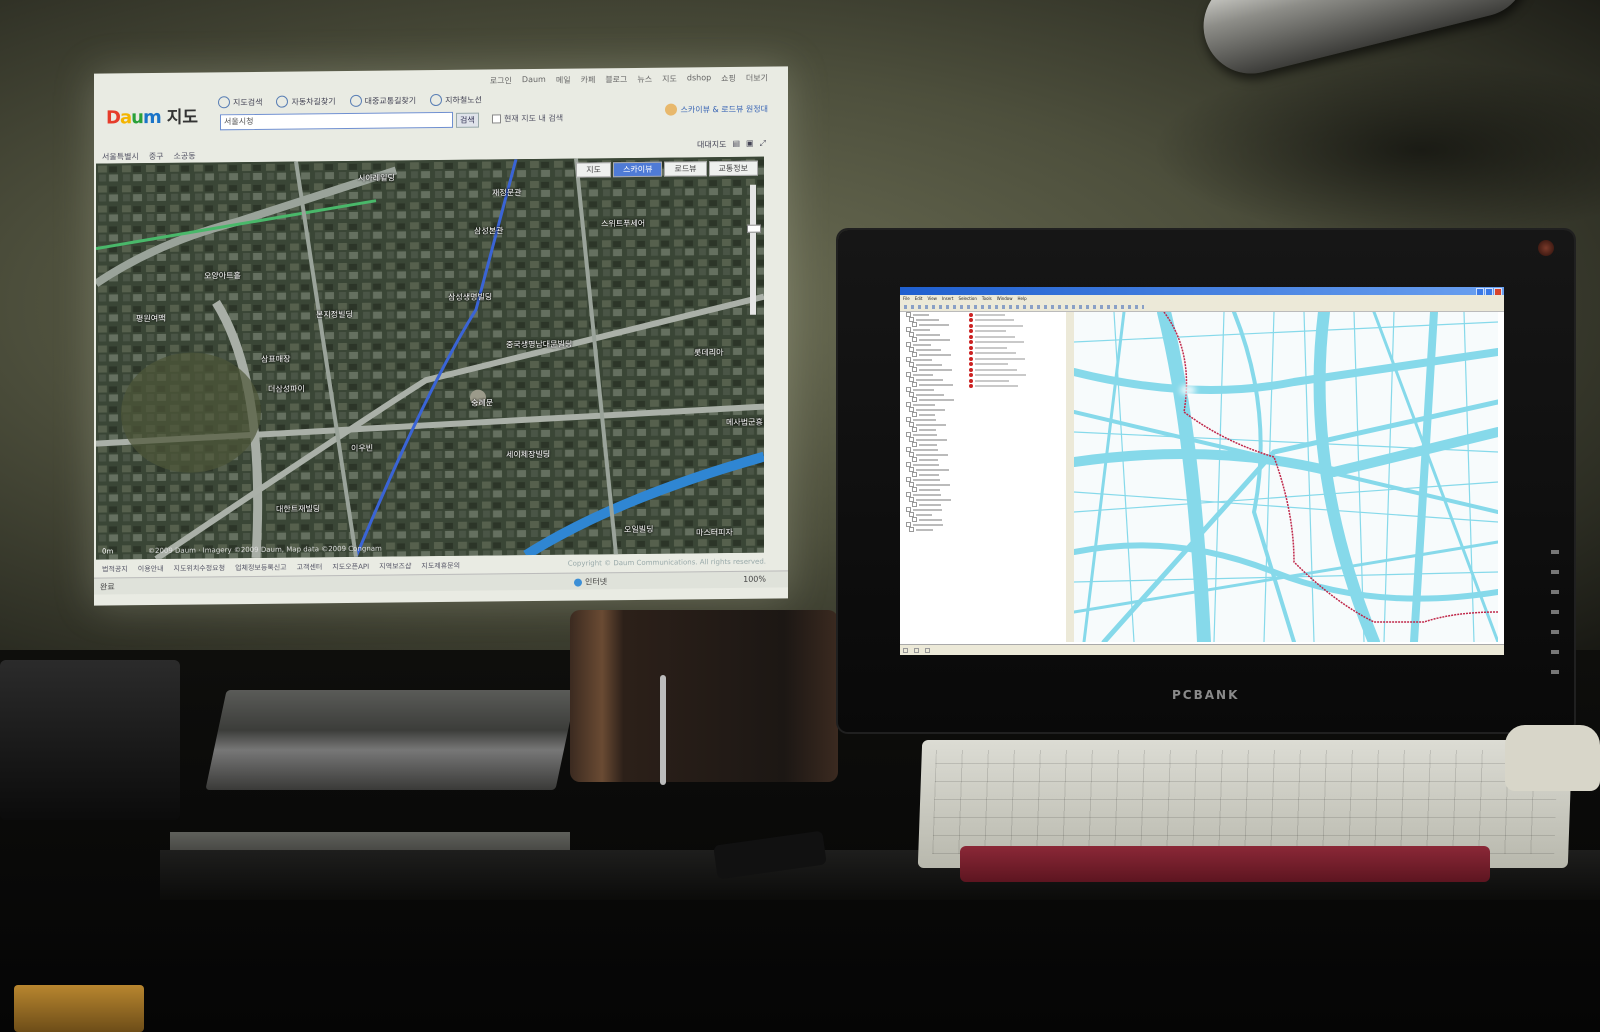  What do you see at coordinates (733, 168) in the screenshot?
I see `map-mode-tab: 교통정보` at bounding box center [733, 168].